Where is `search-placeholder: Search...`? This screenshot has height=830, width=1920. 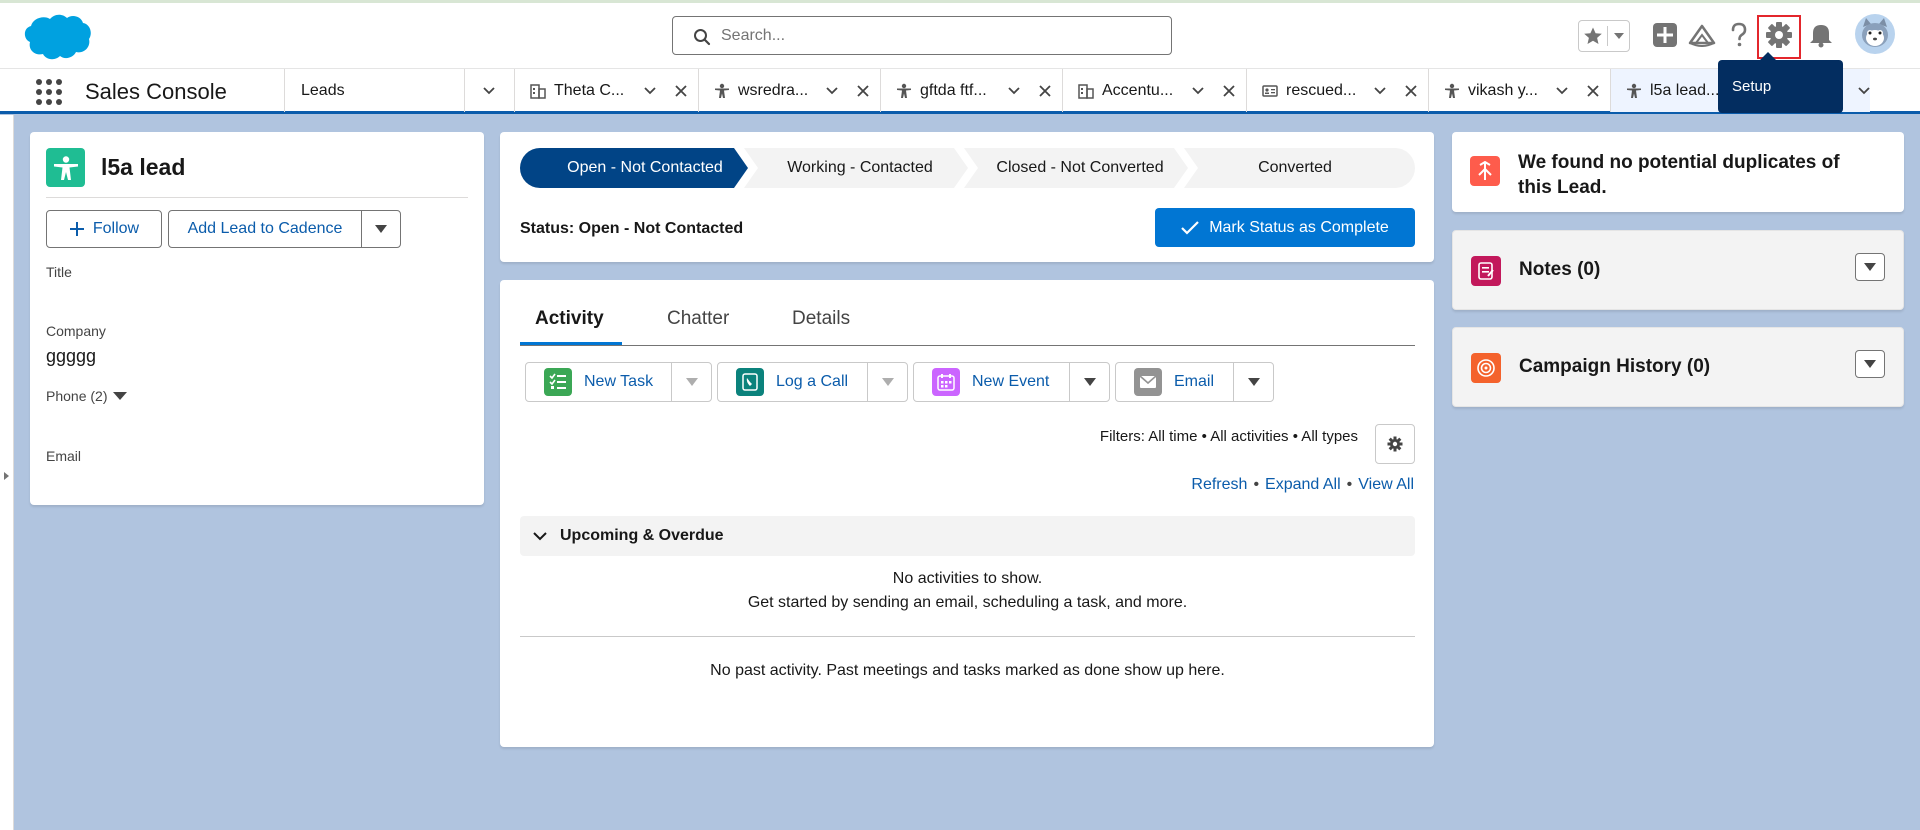 search-placeholder: Search... is located at coordinates (753, 35).